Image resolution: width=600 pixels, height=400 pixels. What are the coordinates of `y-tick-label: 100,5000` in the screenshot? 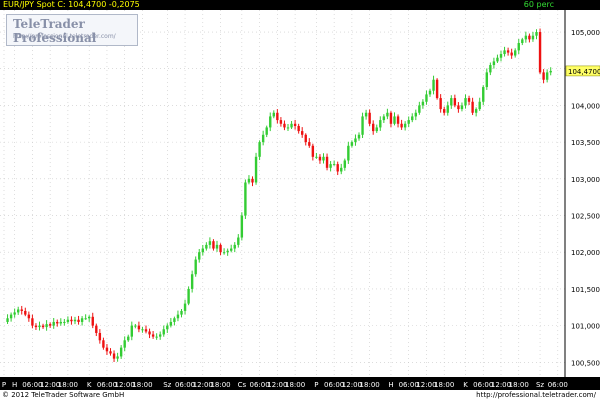 It's located at (585, 363).